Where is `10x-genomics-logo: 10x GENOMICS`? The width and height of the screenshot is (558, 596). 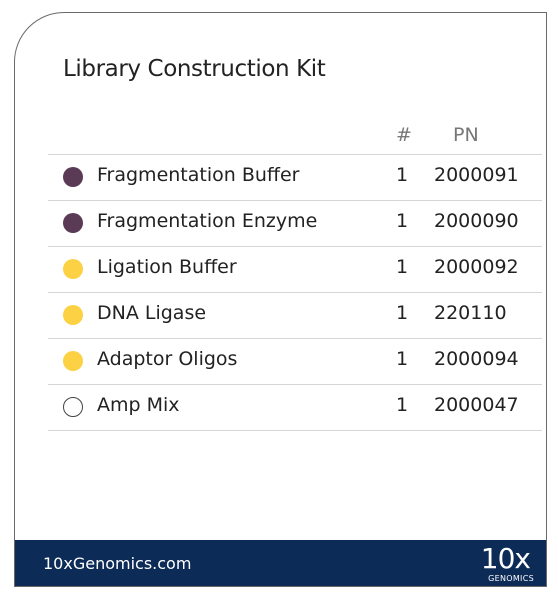
10x-genomics-logo: 10x GENOMICS is located at coordinates (506, 564).